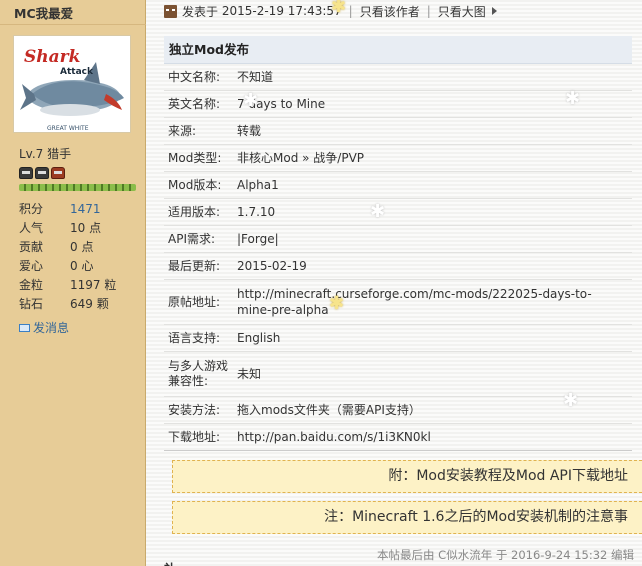 The image size is (642, 566). Describe the element at coordinates (398, 266) in the screenshot. I see `mod-info-row: 最后更新: 2015-02-19` at that location.